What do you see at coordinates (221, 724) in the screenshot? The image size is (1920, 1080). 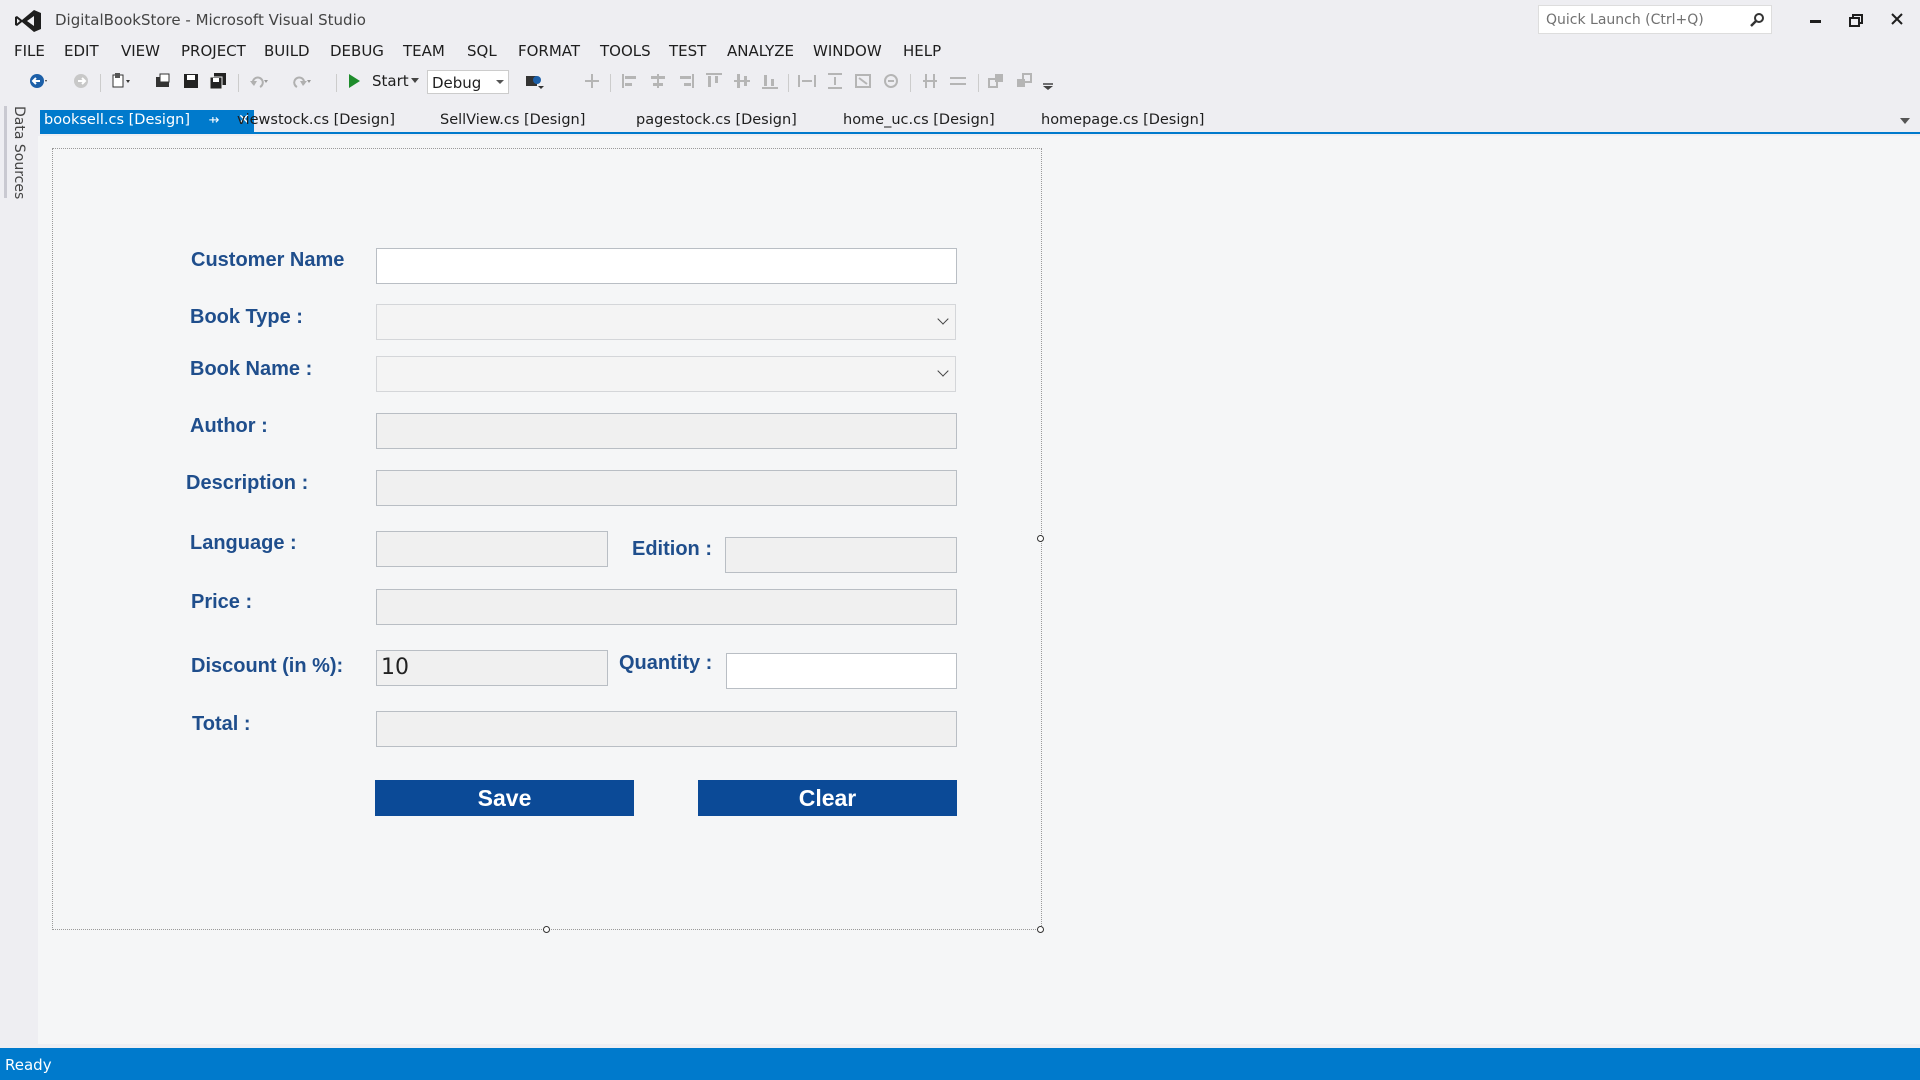 I see `total-label: Total :` at bounding box center [221, 724].